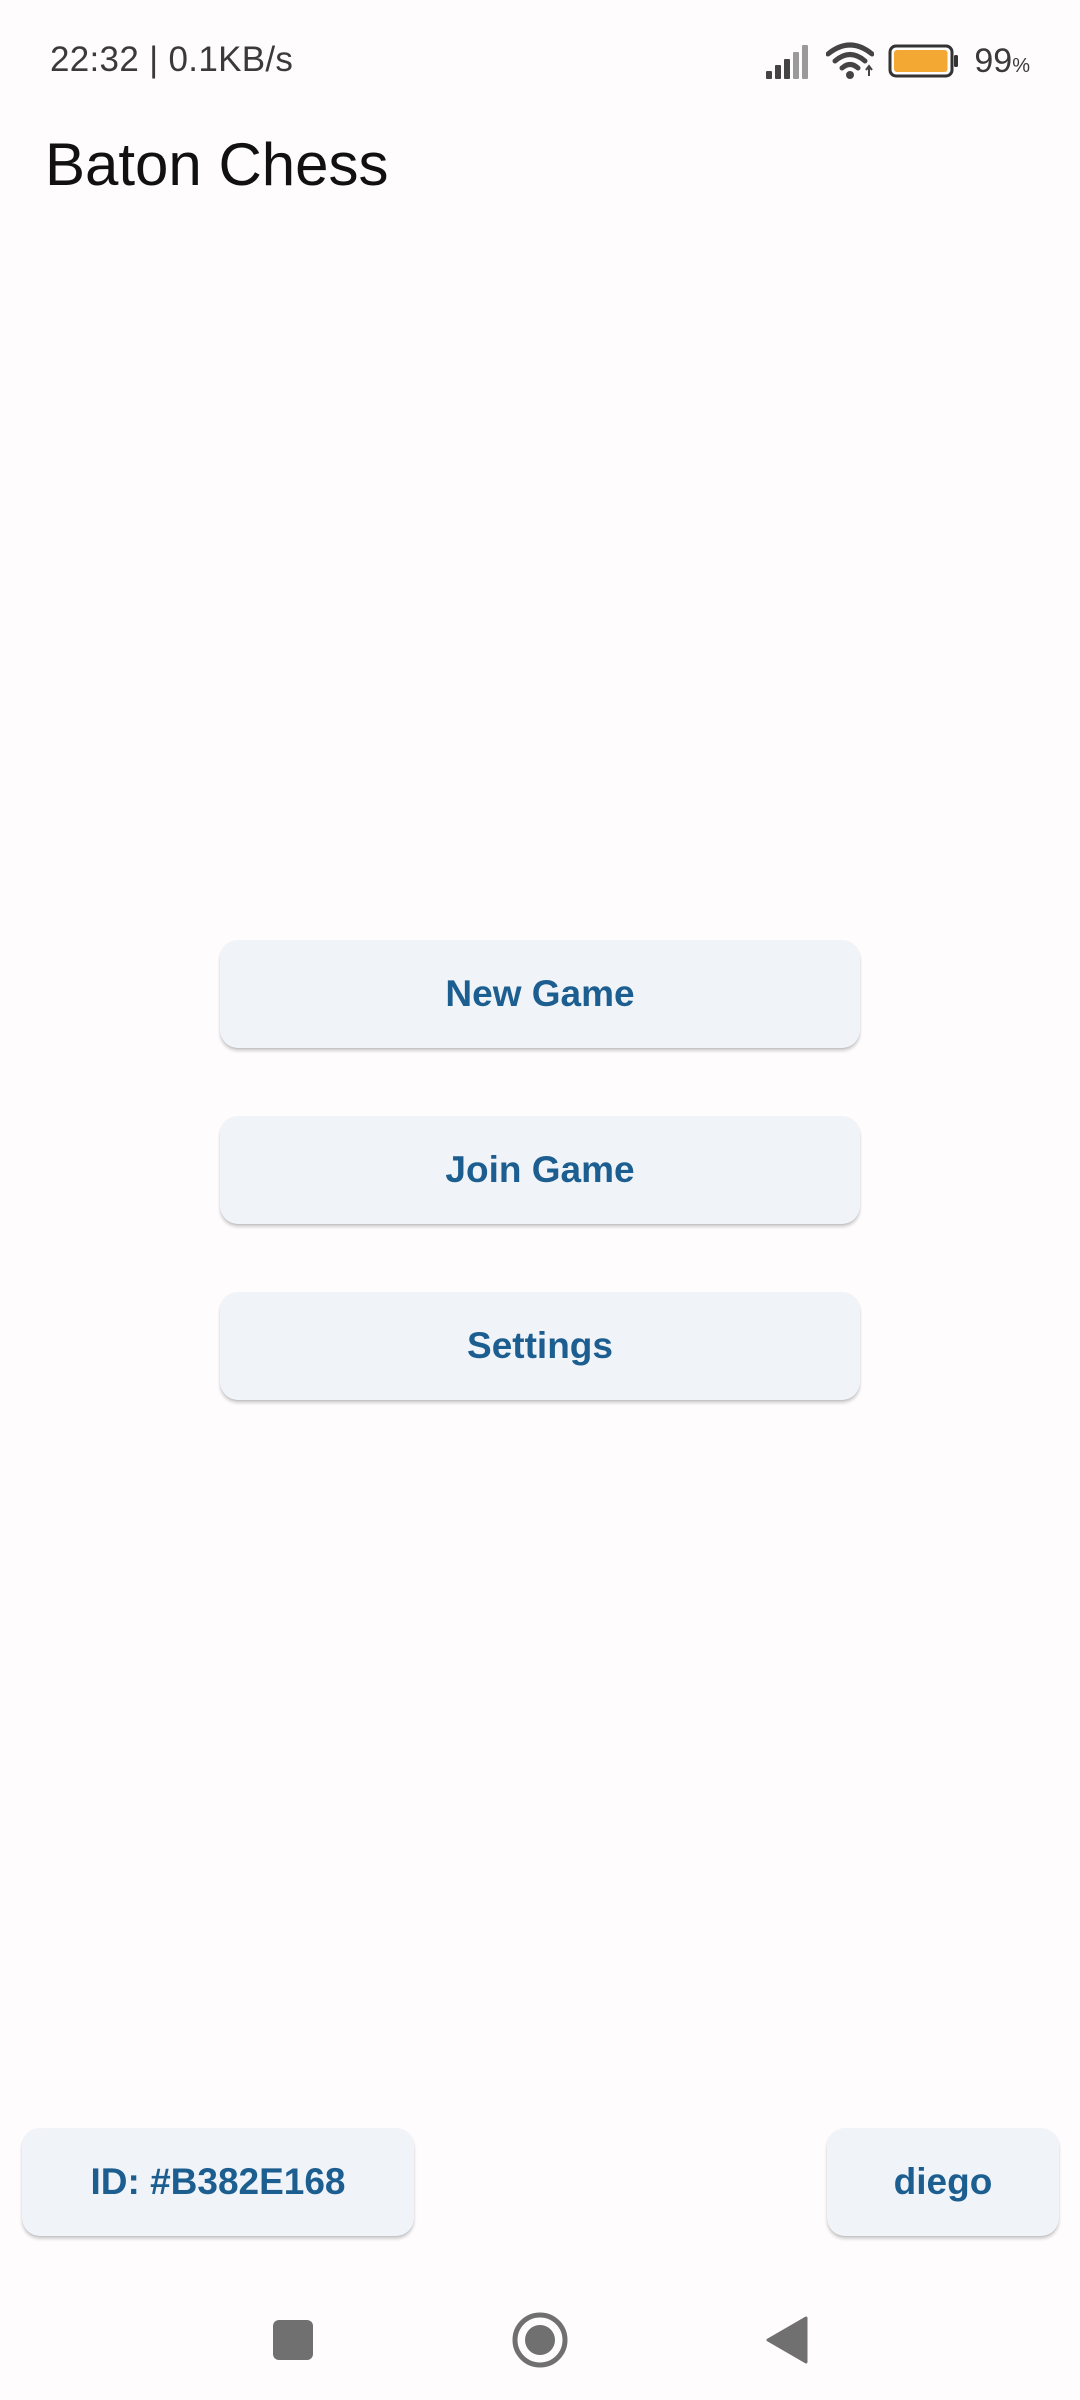 The image size is (1080, 2400). Describe the element at coordinates (1002, 60) in the screenshot. I see `battery-percent: 99%` at that location.